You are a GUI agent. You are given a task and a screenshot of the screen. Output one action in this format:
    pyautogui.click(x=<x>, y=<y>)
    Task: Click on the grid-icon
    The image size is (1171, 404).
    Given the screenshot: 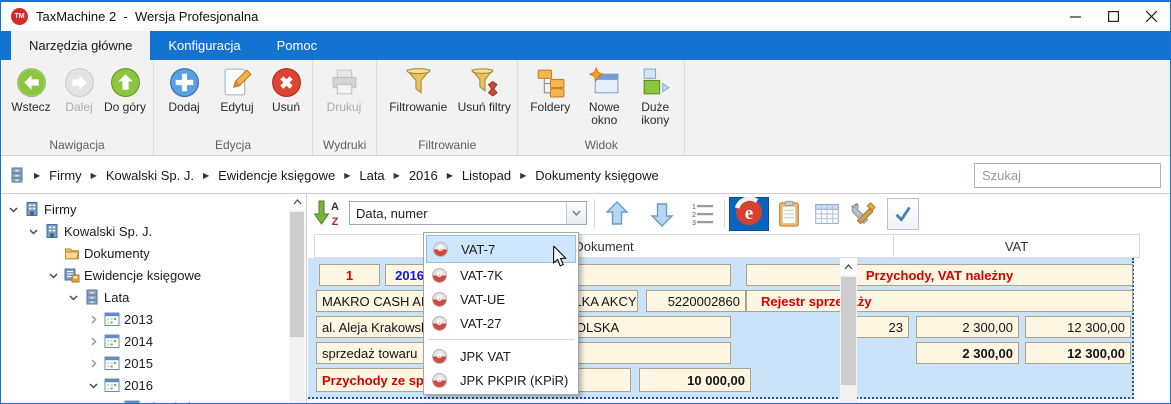 What is the action you would take?
    pyautogui.click(x=827, y=214)
    